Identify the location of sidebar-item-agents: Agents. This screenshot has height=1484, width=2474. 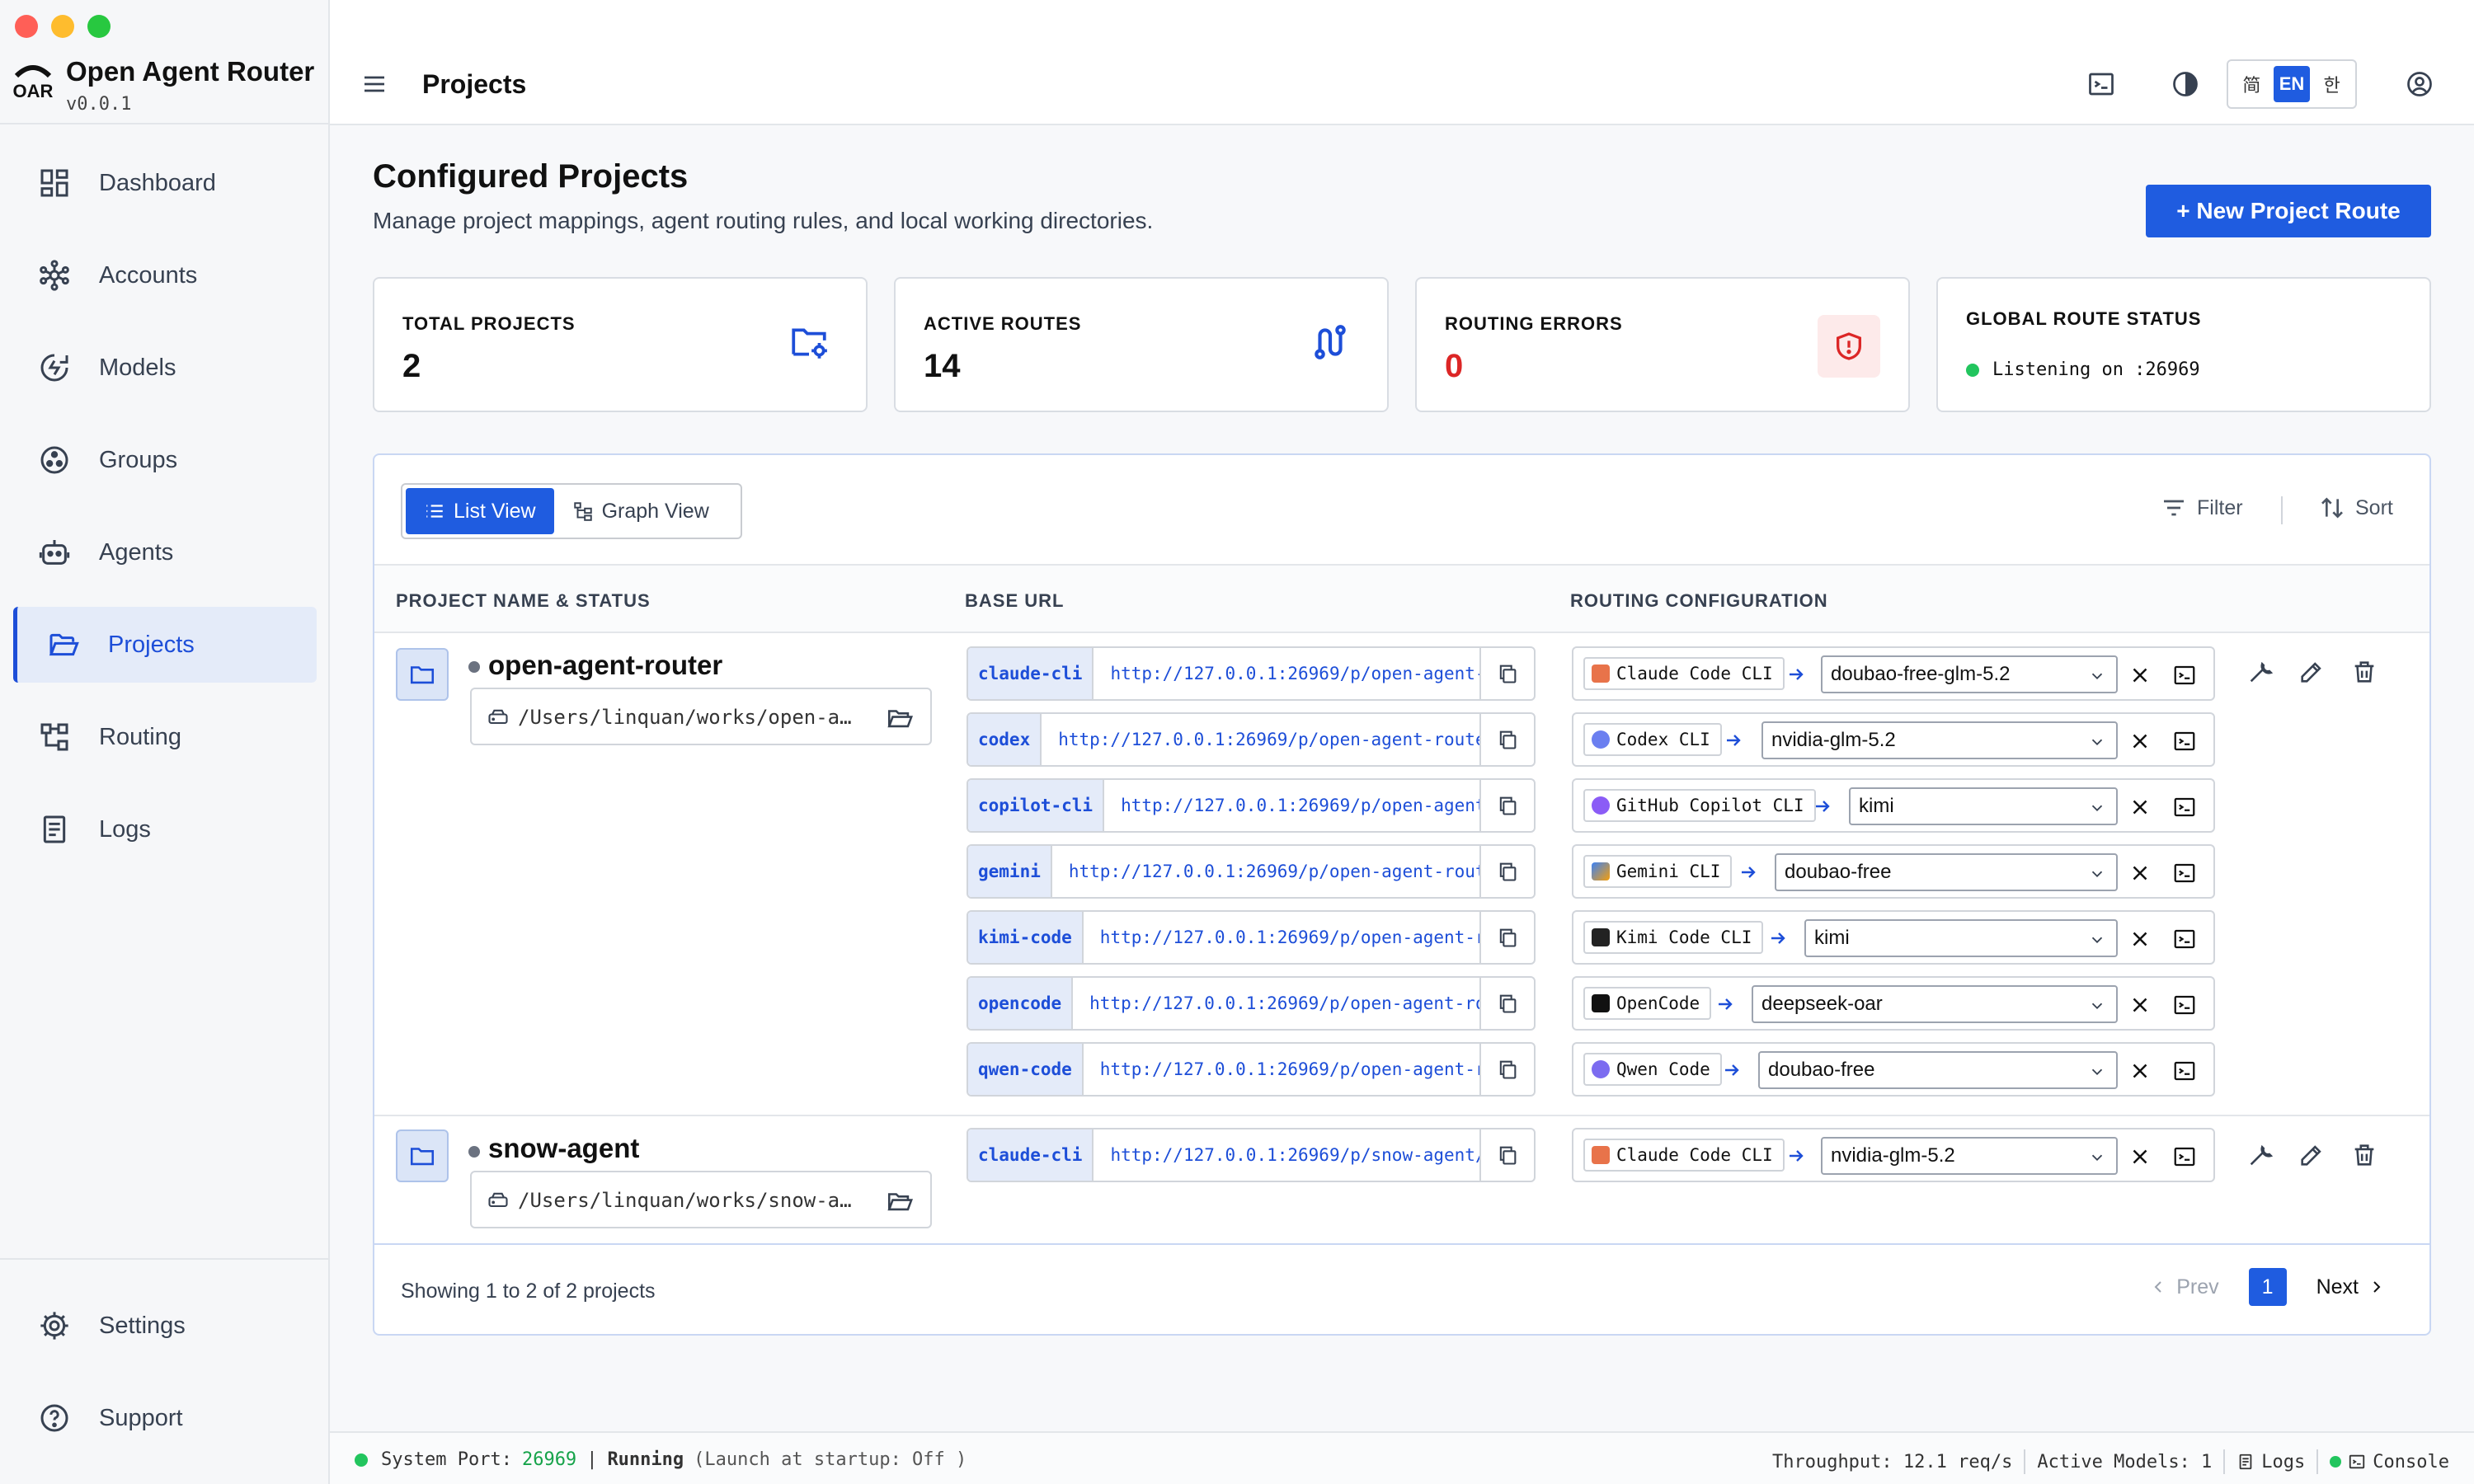
(165, 552).